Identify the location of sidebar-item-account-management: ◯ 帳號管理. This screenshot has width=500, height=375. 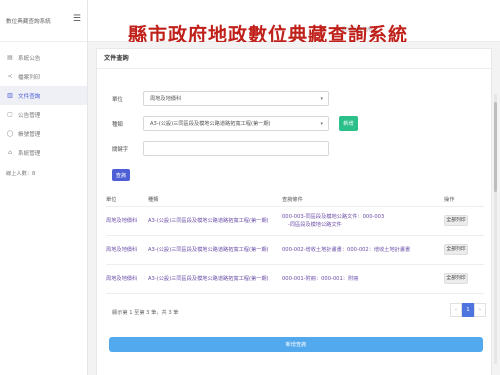
(43, 133).